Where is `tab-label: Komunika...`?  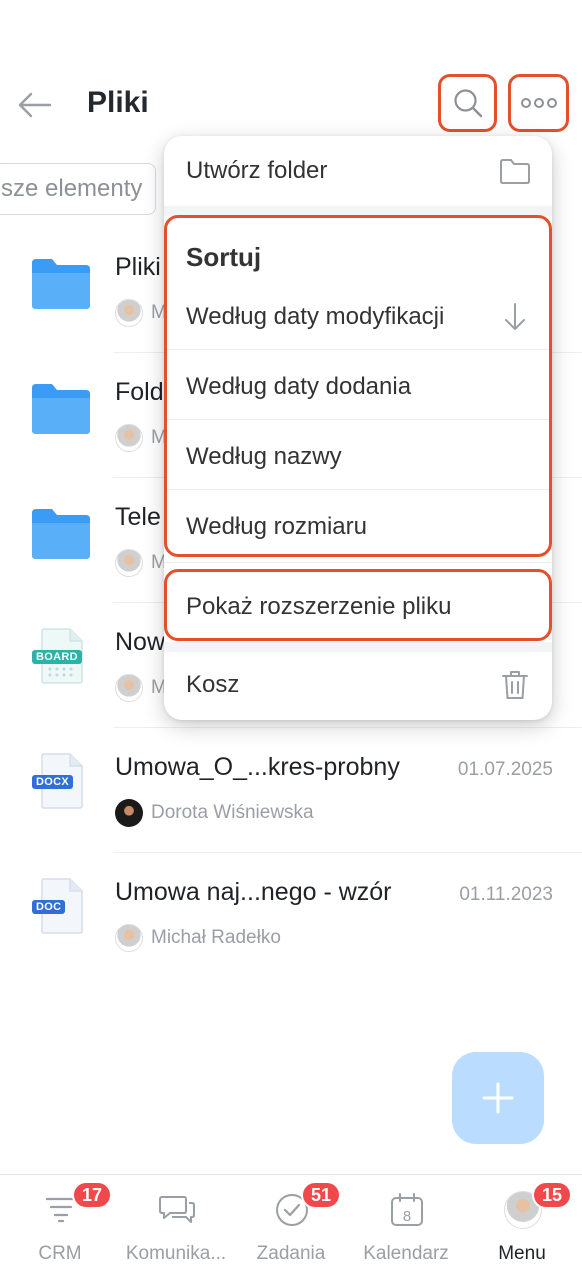
tab-label: Komunika... is located at coordinates (176, 1253).